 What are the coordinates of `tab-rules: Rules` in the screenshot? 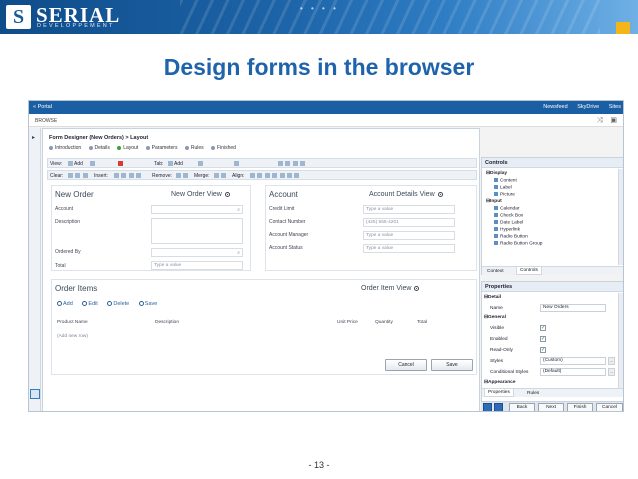 It's located at (533, 393).